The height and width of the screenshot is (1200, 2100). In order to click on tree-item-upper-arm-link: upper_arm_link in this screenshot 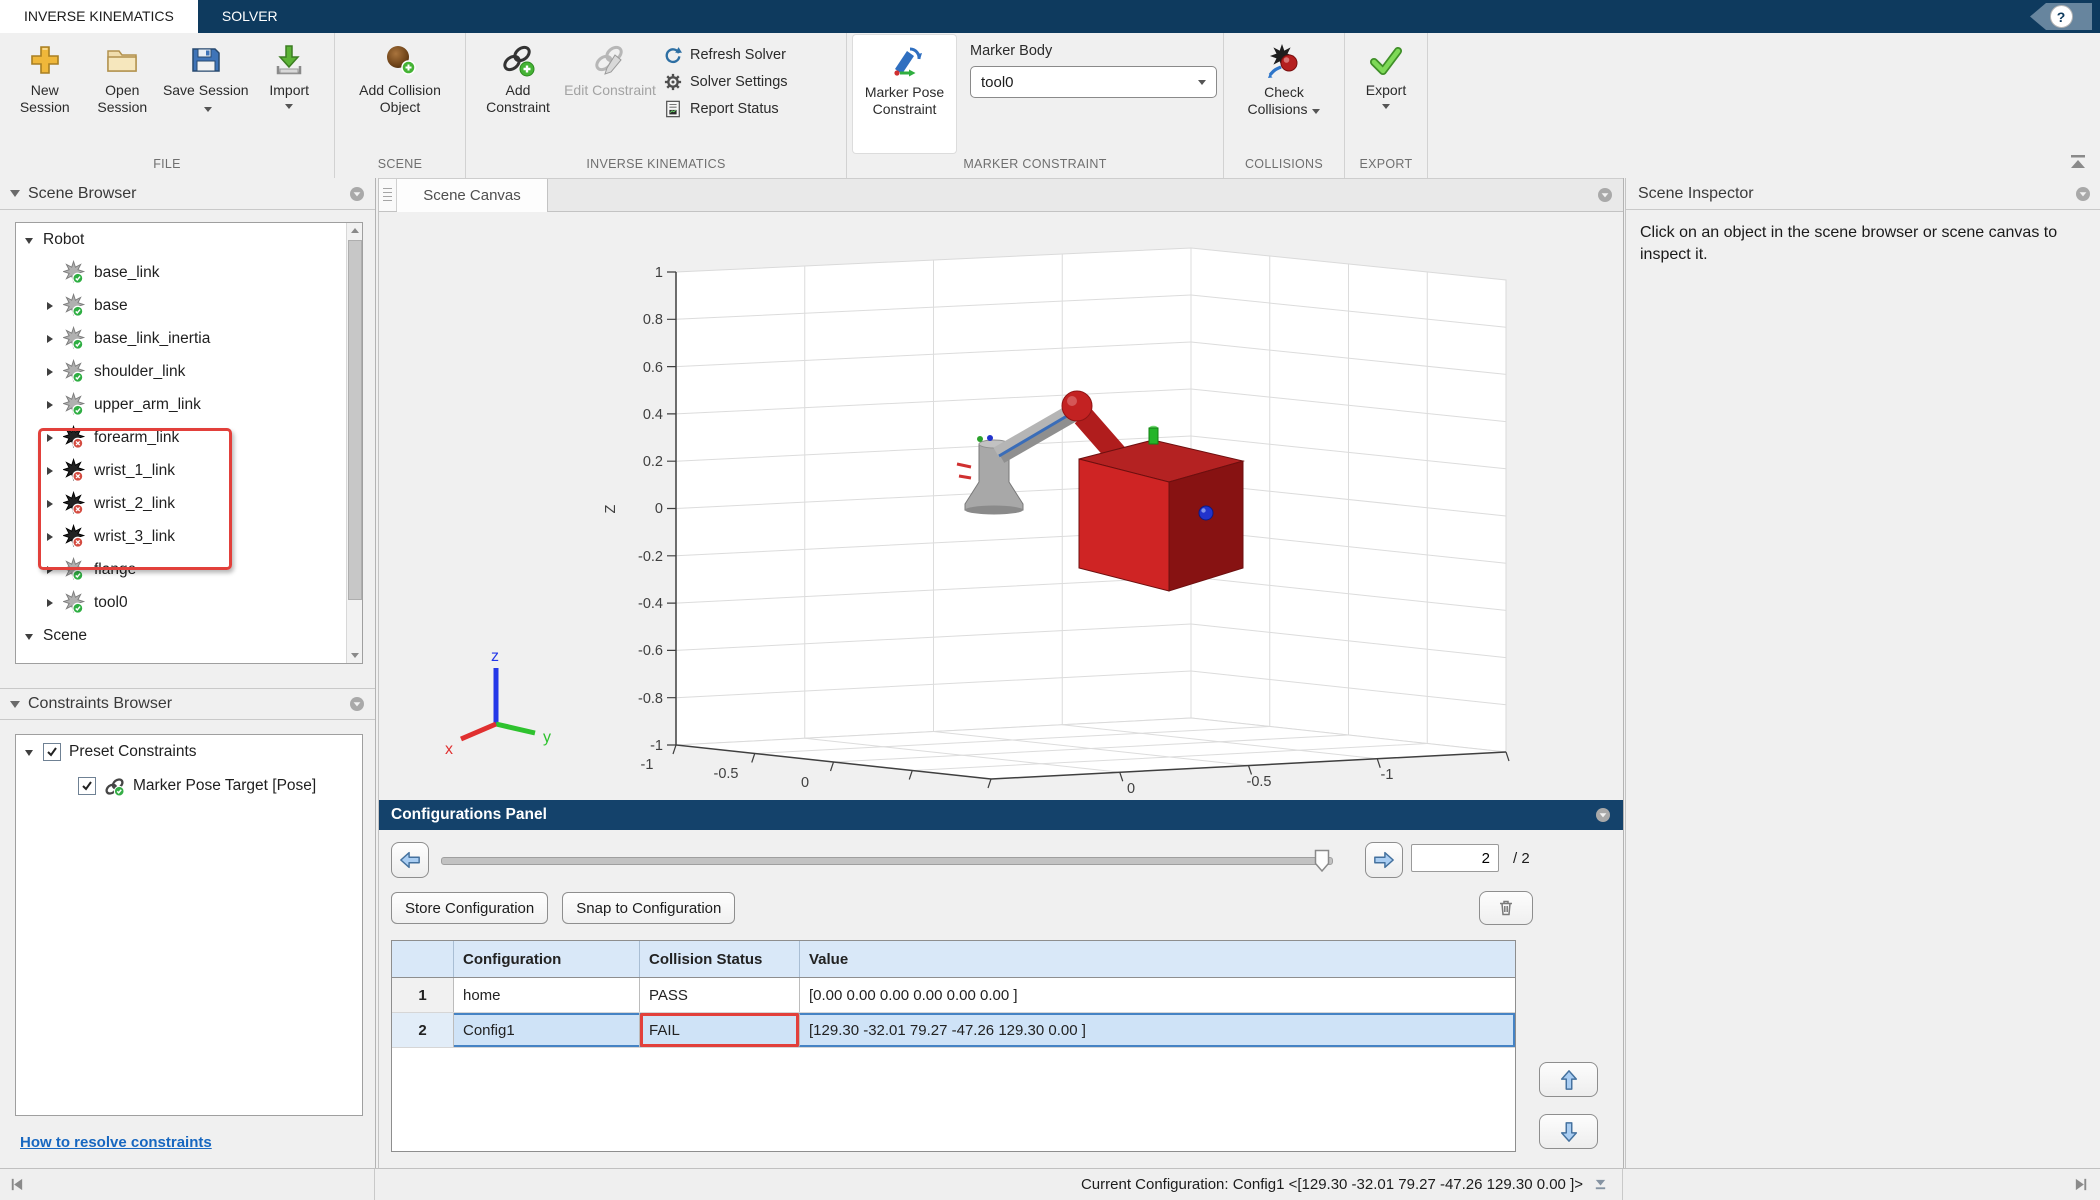, I will do `click(189, 404)`.